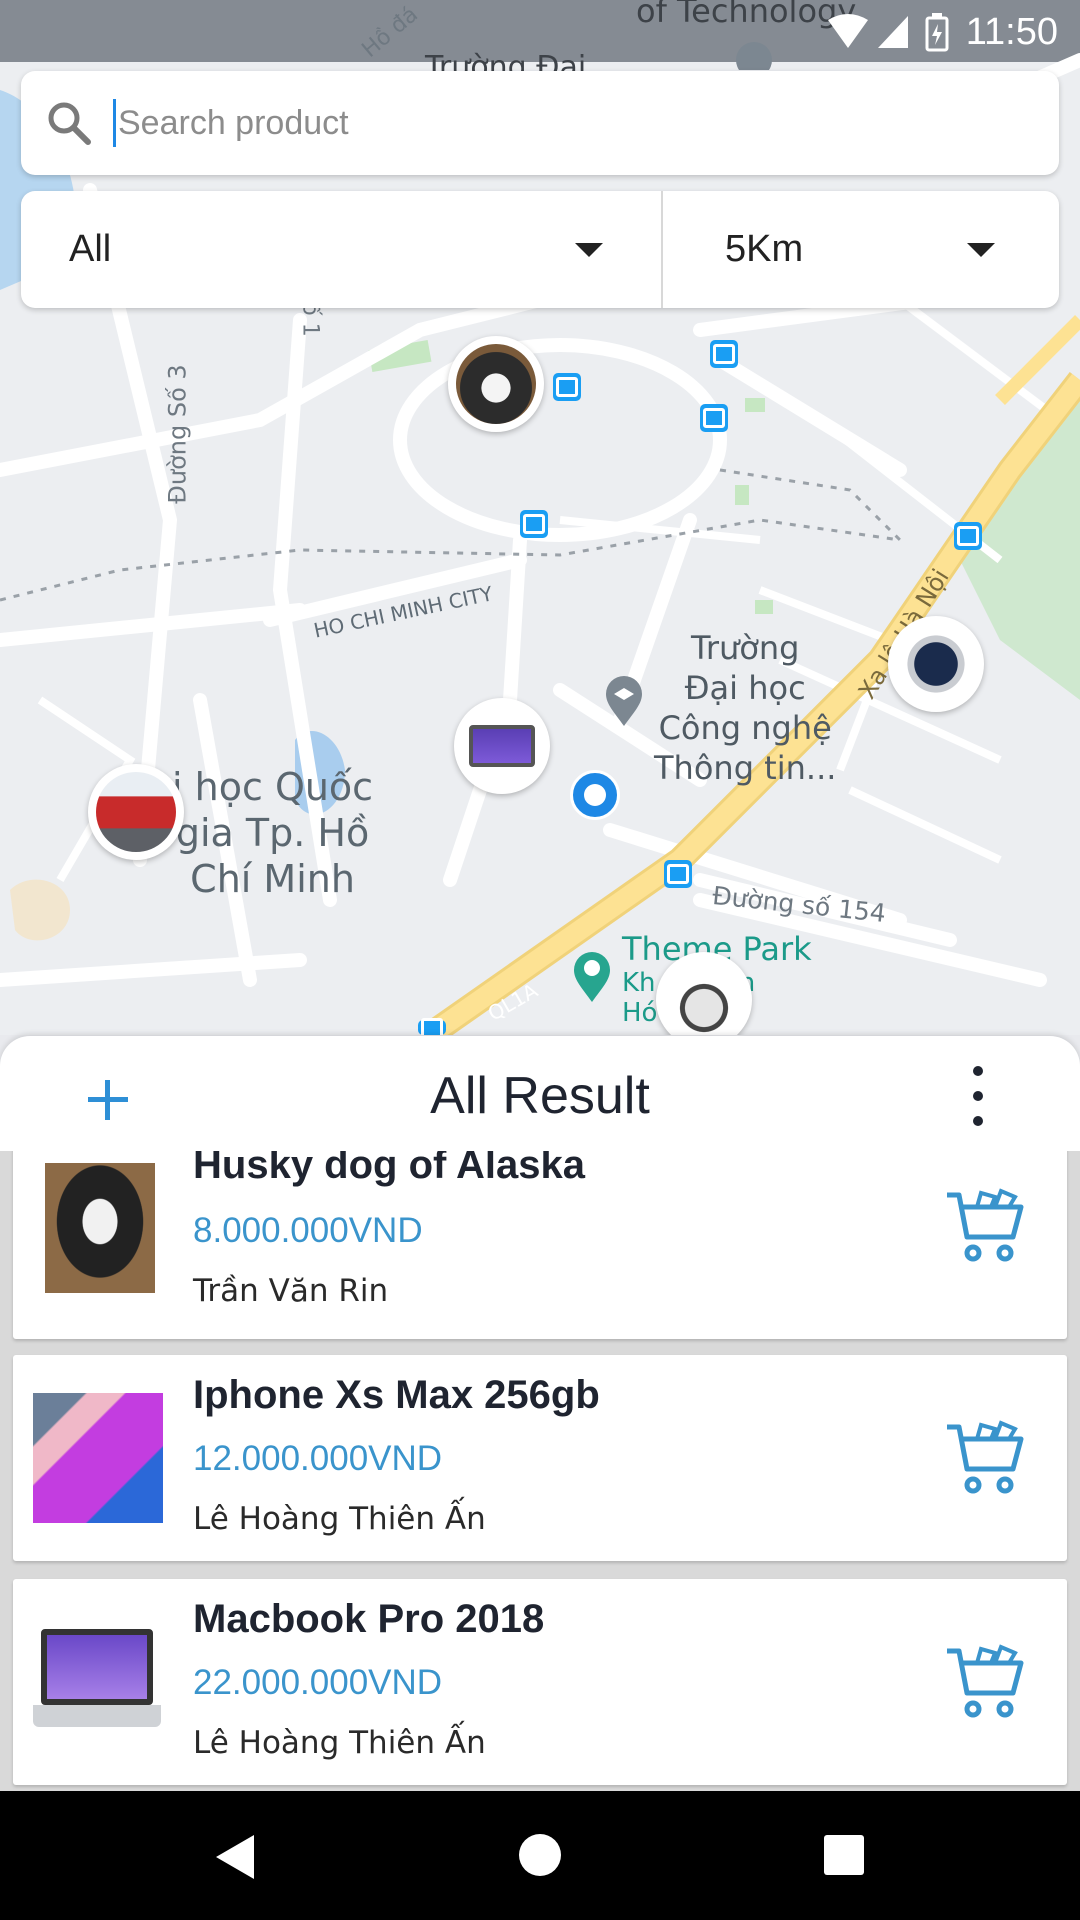  What do you see at coordinates (396, 1395) in the screenshot?
I see `product-name: Iphone Xs Max 256gb` at bounding box center [396, 1395].